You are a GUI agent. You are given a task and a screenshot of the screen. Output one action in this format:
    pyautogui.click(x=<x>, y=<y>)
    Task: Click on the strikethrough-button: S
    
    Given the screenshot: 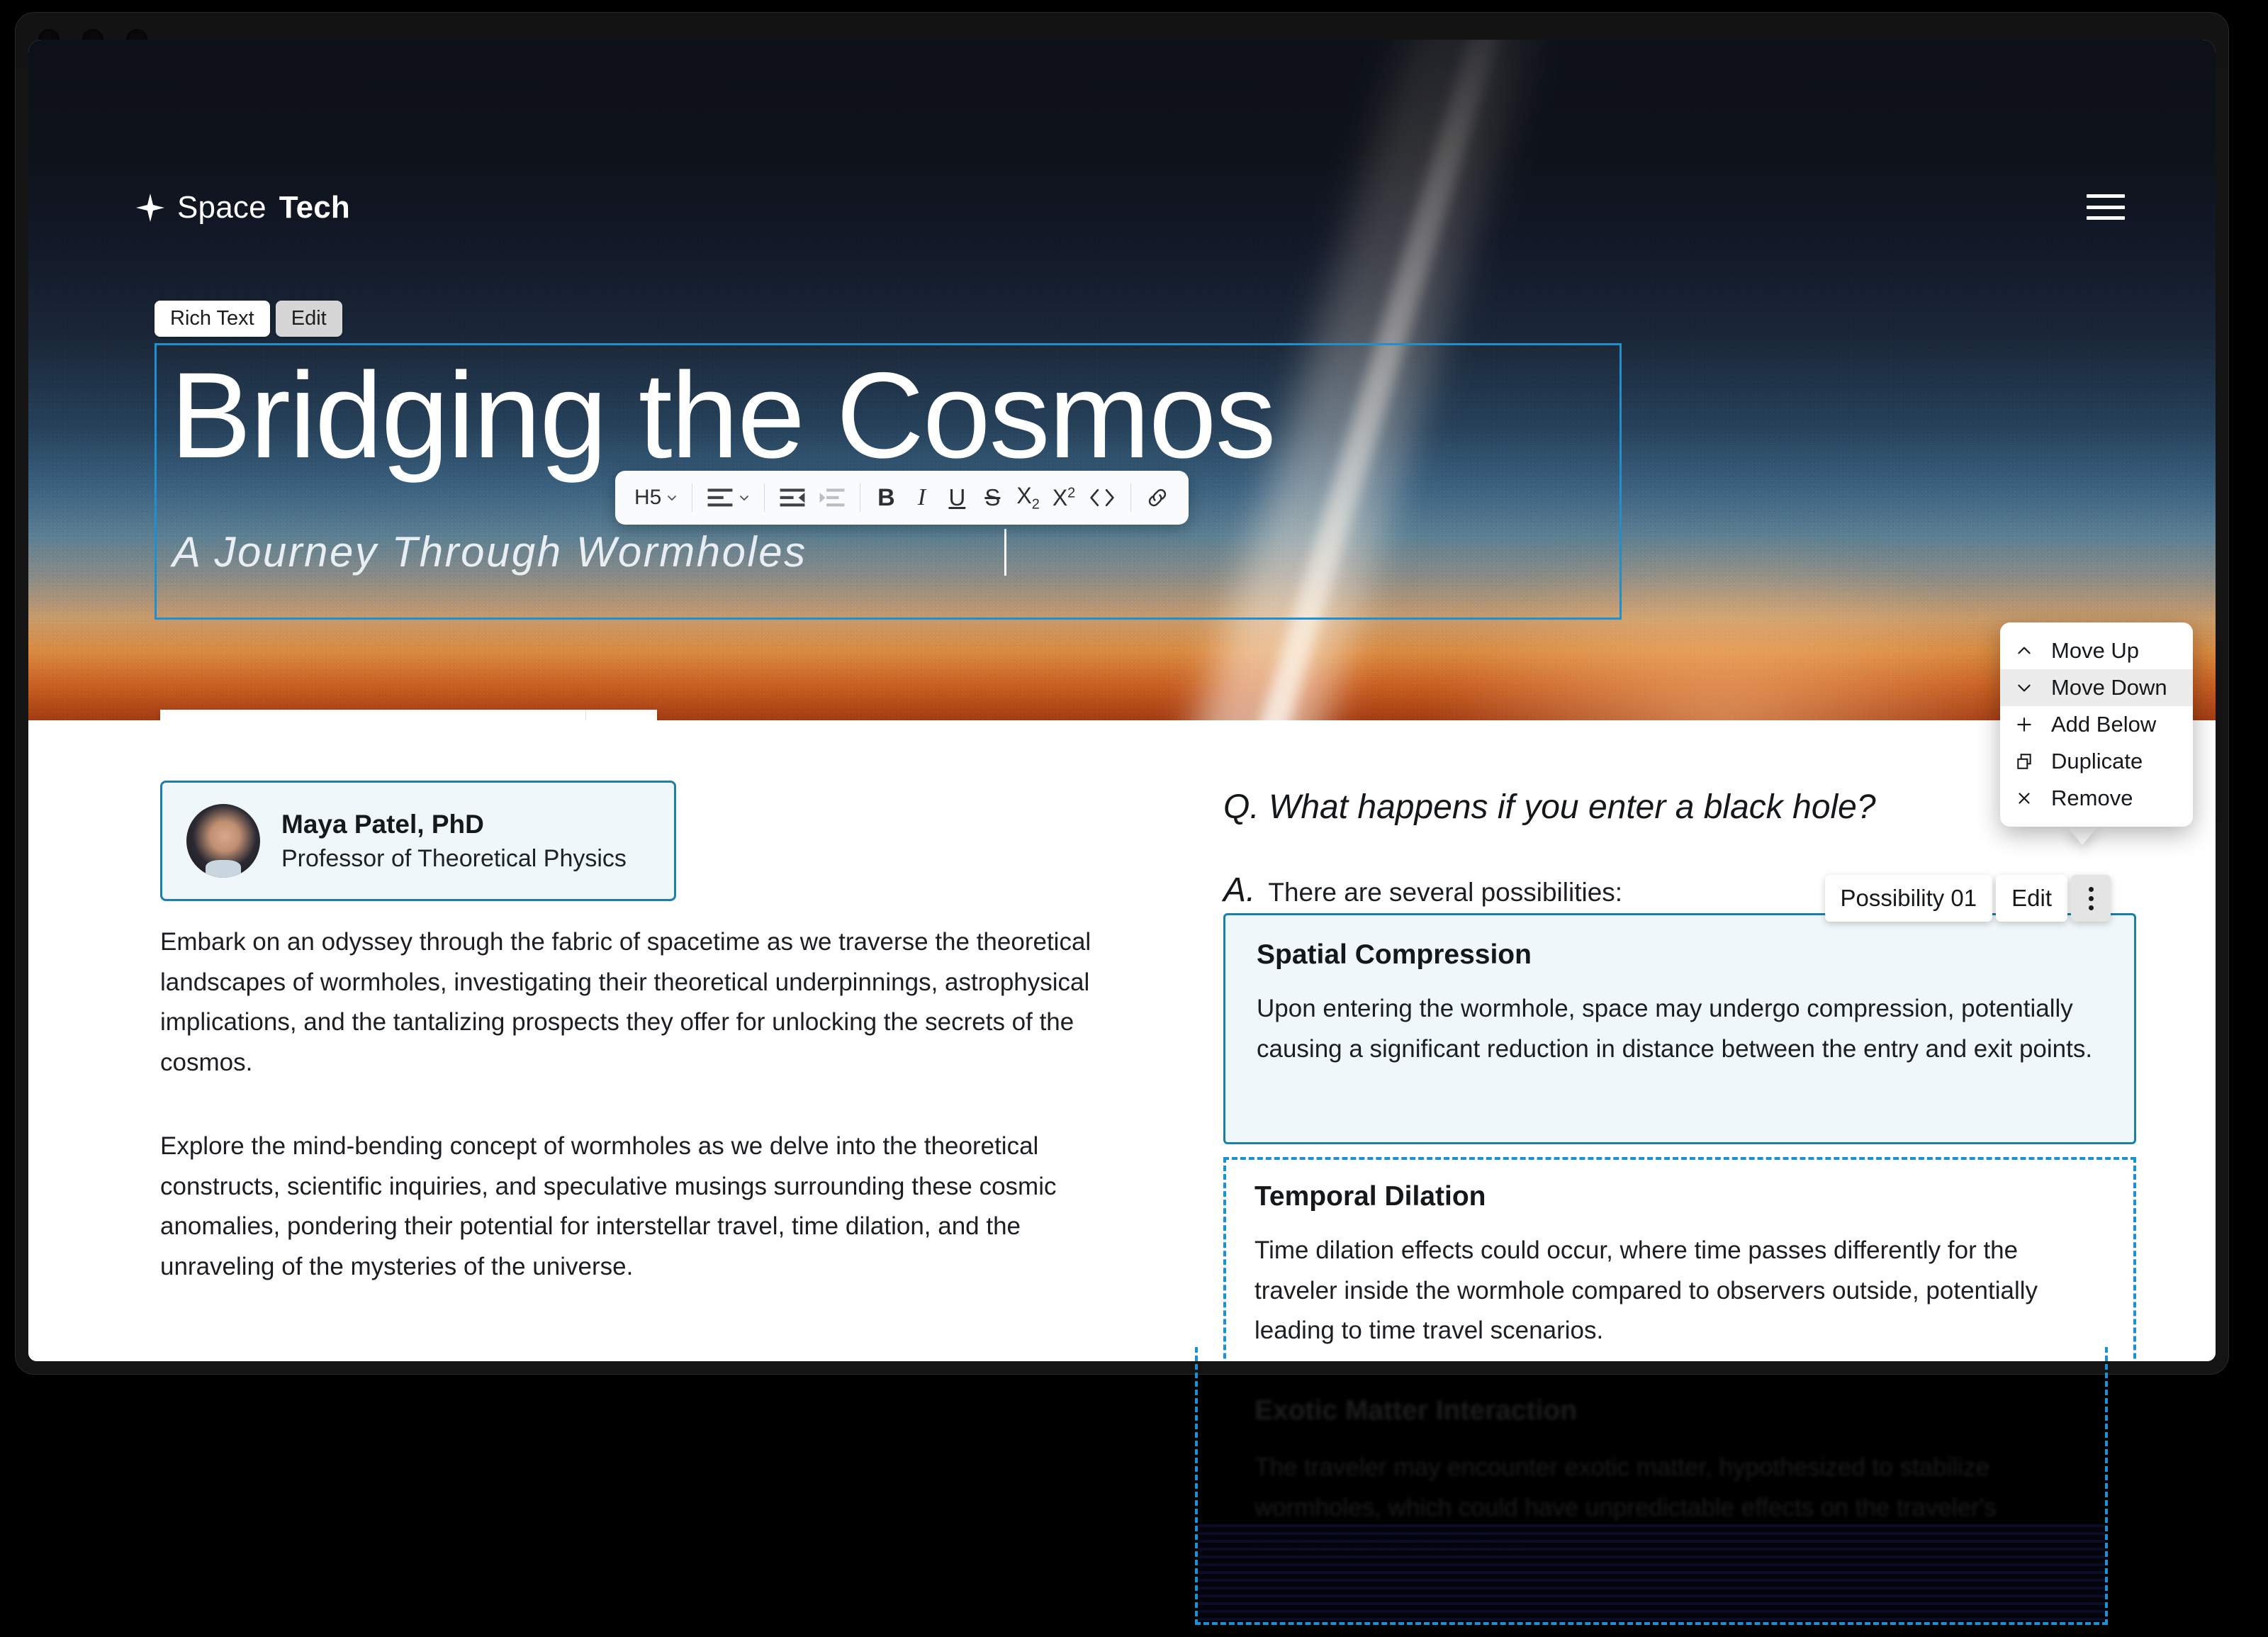 What is the action you would take?
    pyautogui.click(x=992, y=498)
    